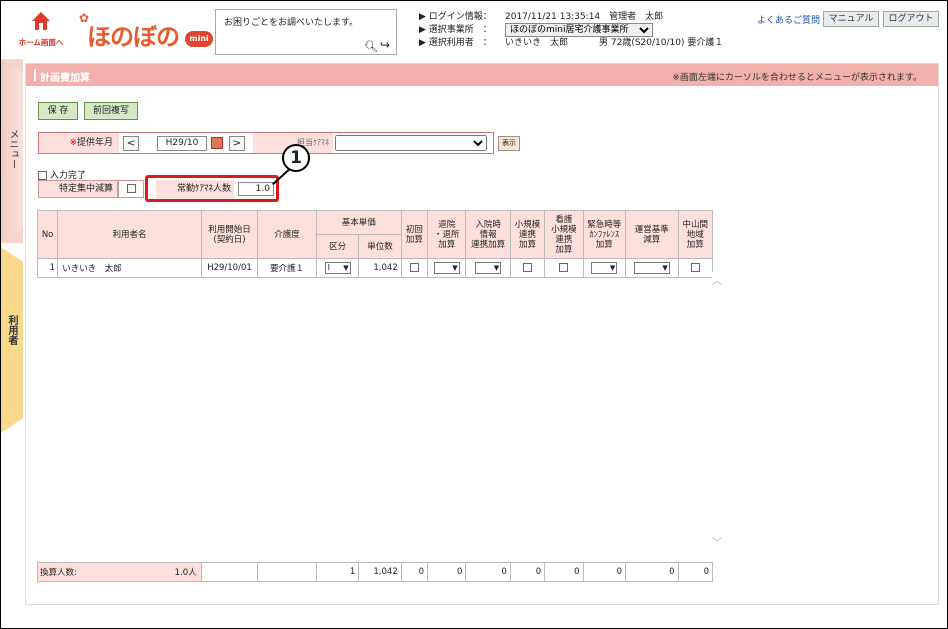 The height and width of the screenshot is (629, 948). What do you see at coordinates (652, 234) in the screenshot?
I see `col-unei: 運営基準 減算` at bounding box center [652, 234].